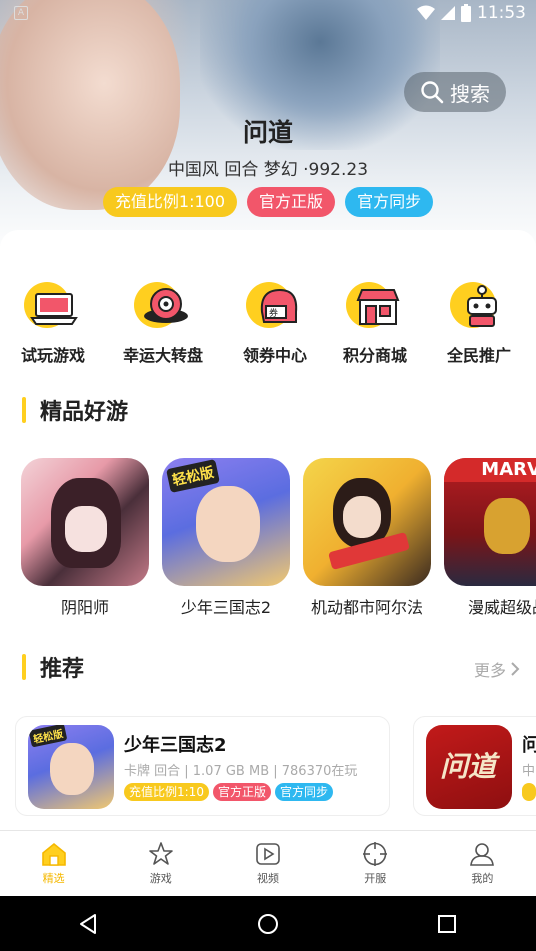  What do you see at coordinates (166, 305) in the screenshot?
I see `wheel-icon` at bounding box center [166, 305].